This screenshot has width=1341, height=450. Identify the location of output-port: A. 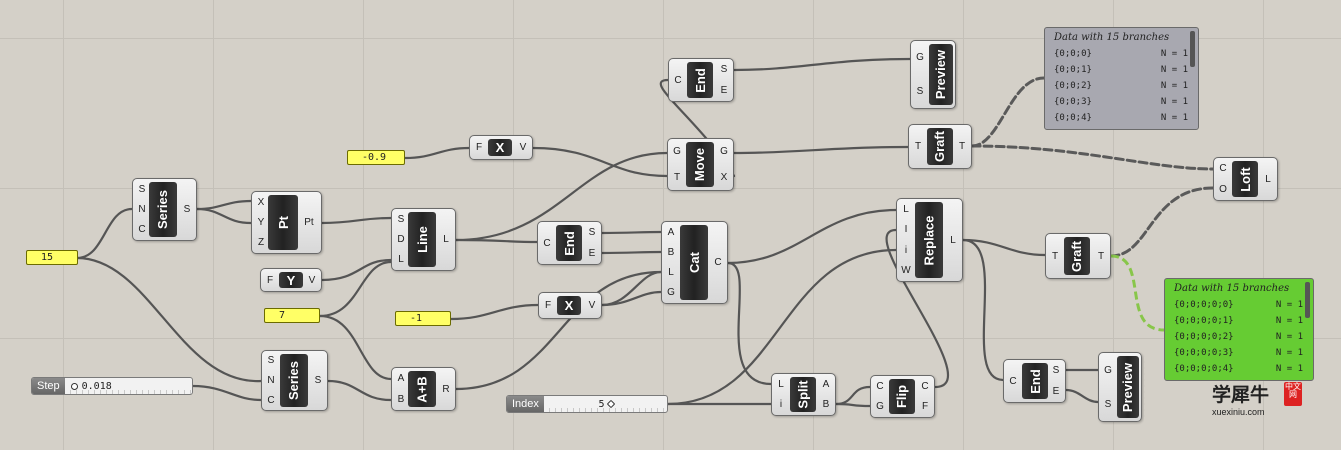
(826, 384).